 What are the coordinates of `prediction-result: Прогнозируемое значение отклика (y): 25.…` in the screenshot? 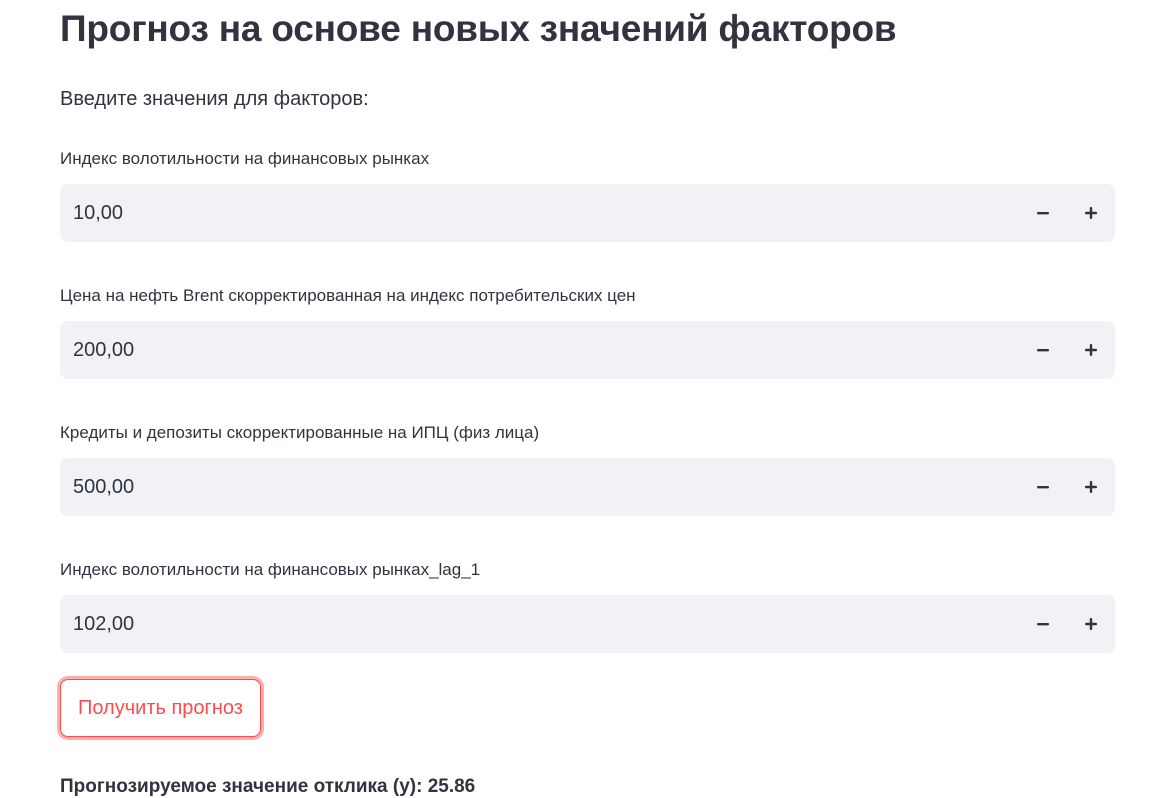 It's located at (268, 786).